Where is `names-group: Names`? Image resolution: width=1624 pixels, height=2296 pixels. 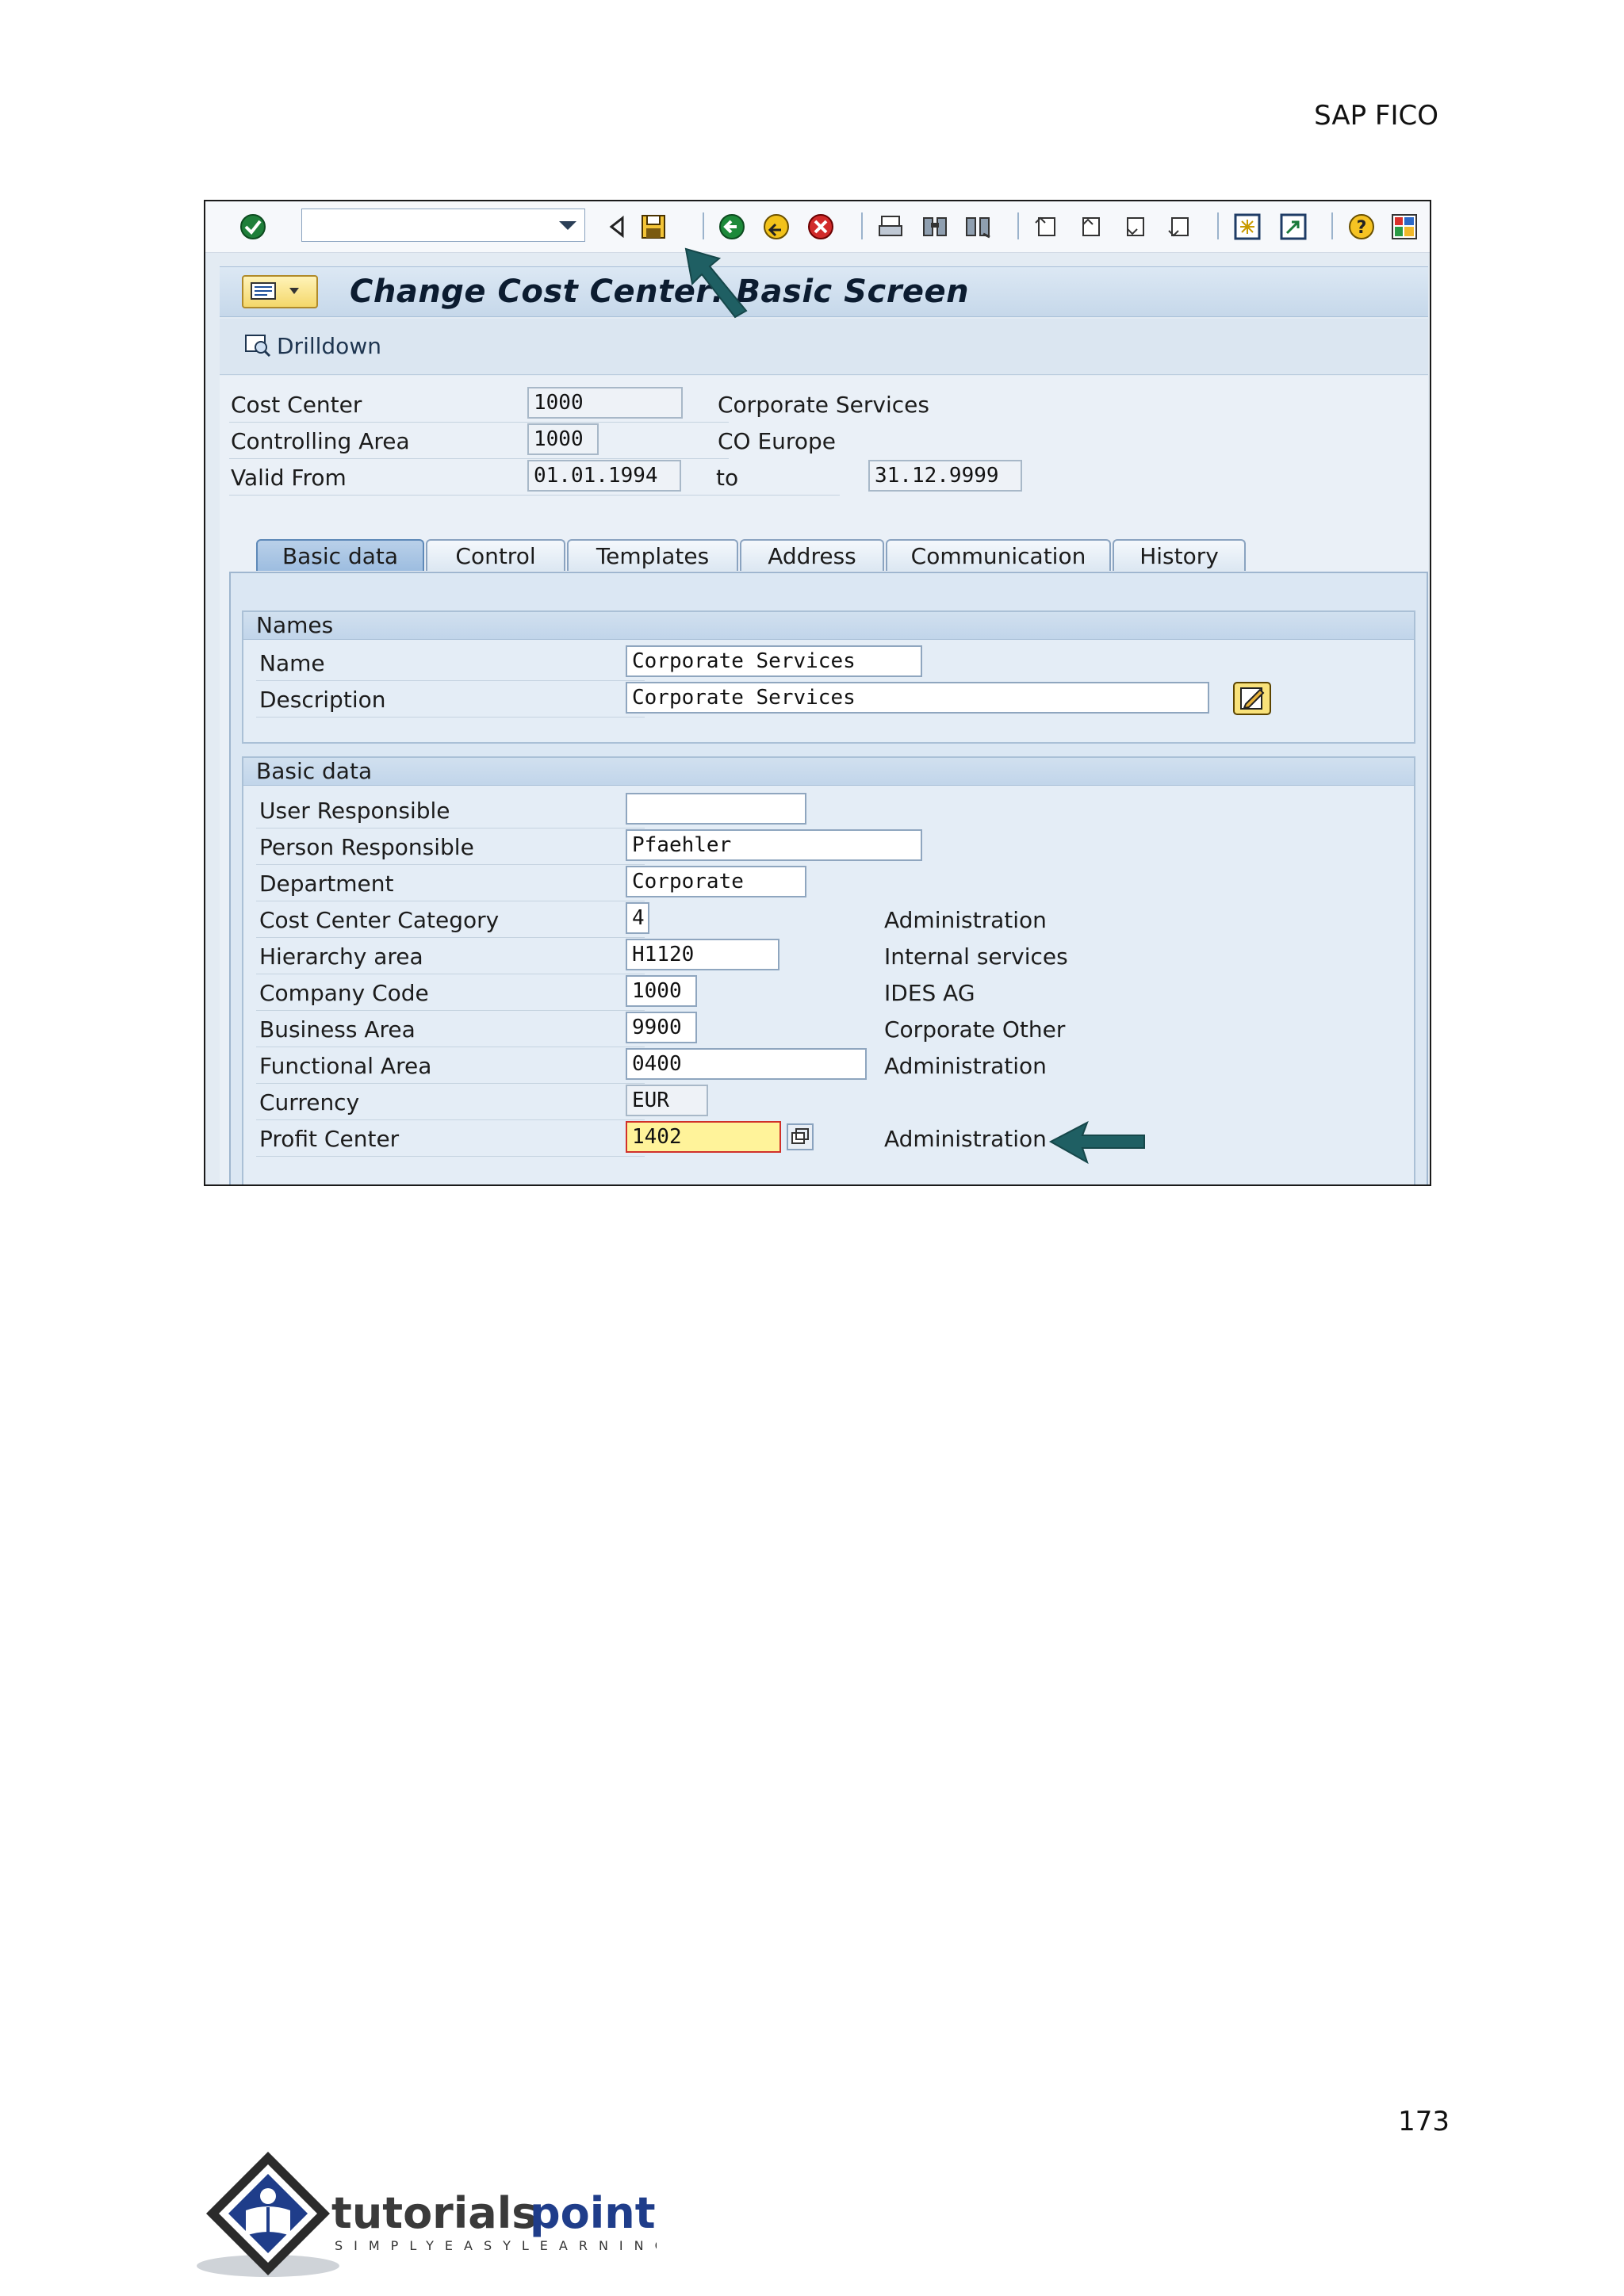 names-group: Names is located at coordinates (828, 677).